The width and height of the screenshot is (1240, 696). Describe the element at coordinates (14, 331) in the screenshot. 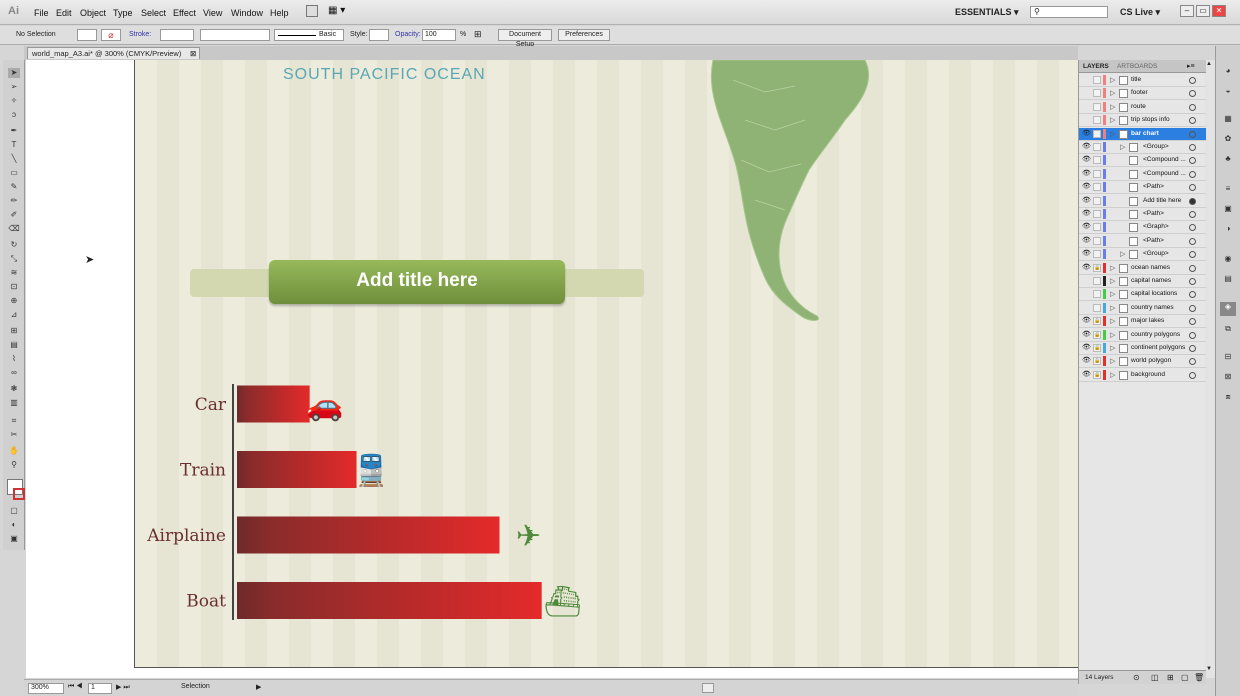

I see `mesh-tool-icon: ⊞` at that location.